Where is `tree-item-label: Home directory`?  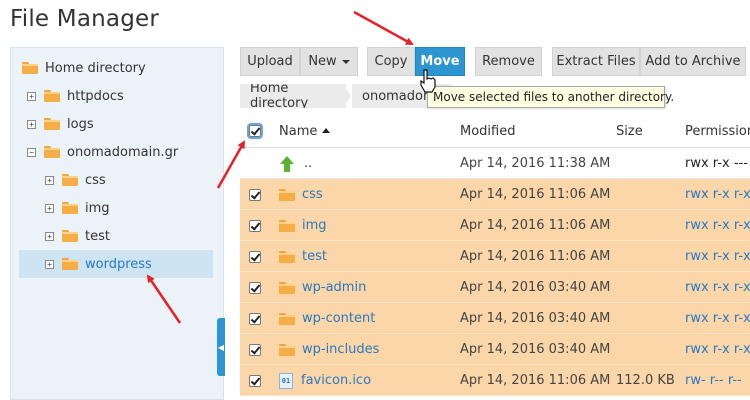 tree-item-label: Home directory is located at coordinates (95, 68).